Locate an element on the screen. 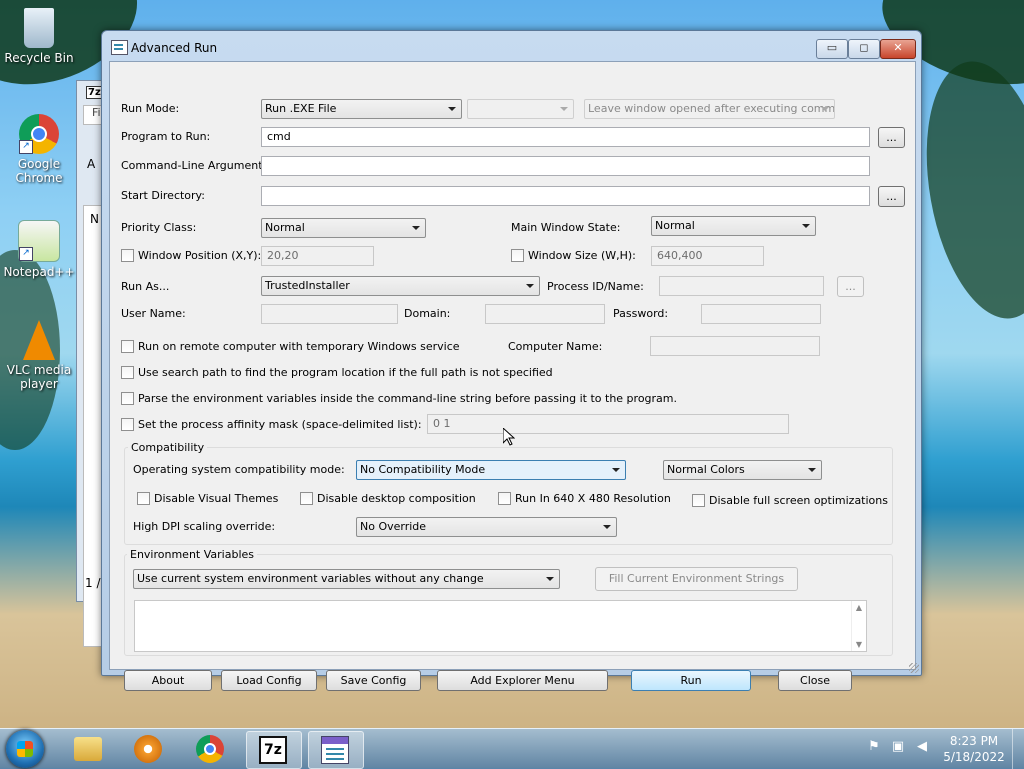  dpi-label: High DPI scaling override: is located at coordinates (204, 526).